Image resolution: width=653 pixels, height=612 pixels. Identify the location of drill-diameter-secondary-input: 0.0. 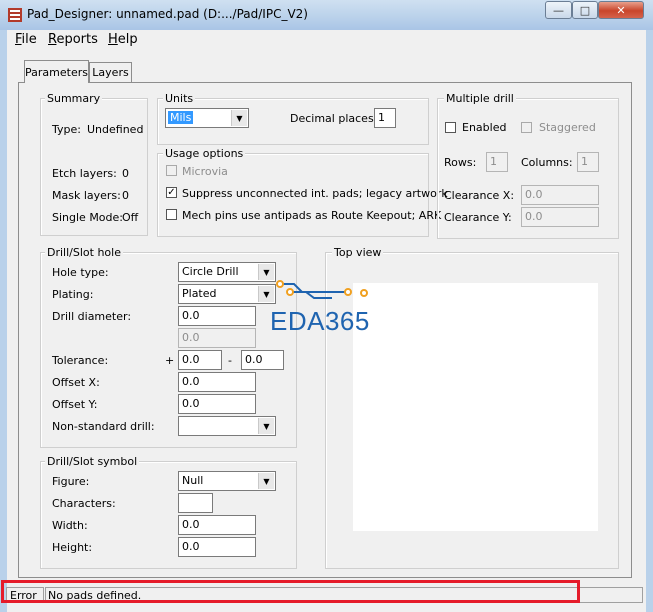
(217, 338).